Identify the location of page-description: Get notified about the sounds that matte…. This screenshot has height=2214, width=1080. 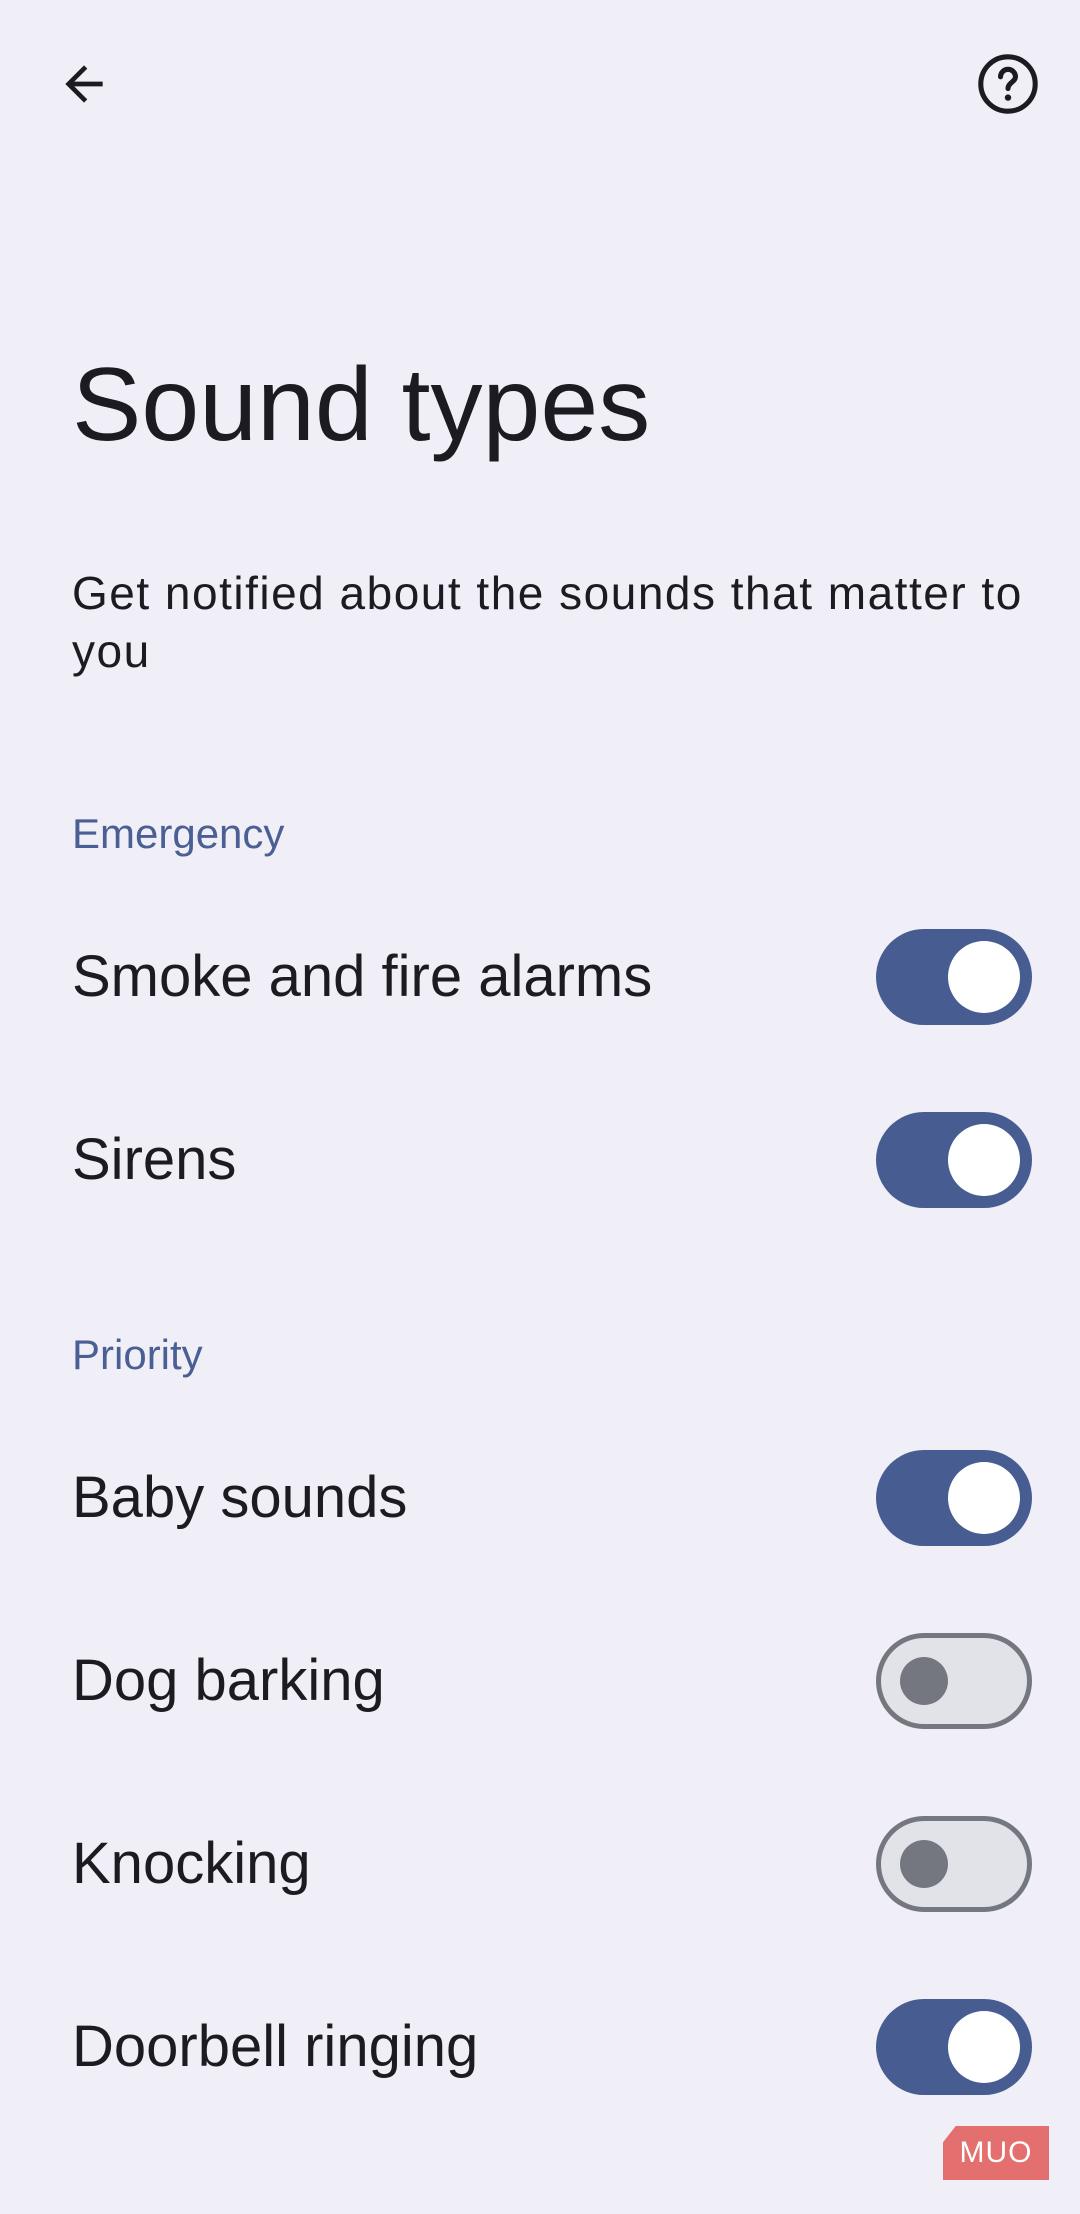
(547, 622).